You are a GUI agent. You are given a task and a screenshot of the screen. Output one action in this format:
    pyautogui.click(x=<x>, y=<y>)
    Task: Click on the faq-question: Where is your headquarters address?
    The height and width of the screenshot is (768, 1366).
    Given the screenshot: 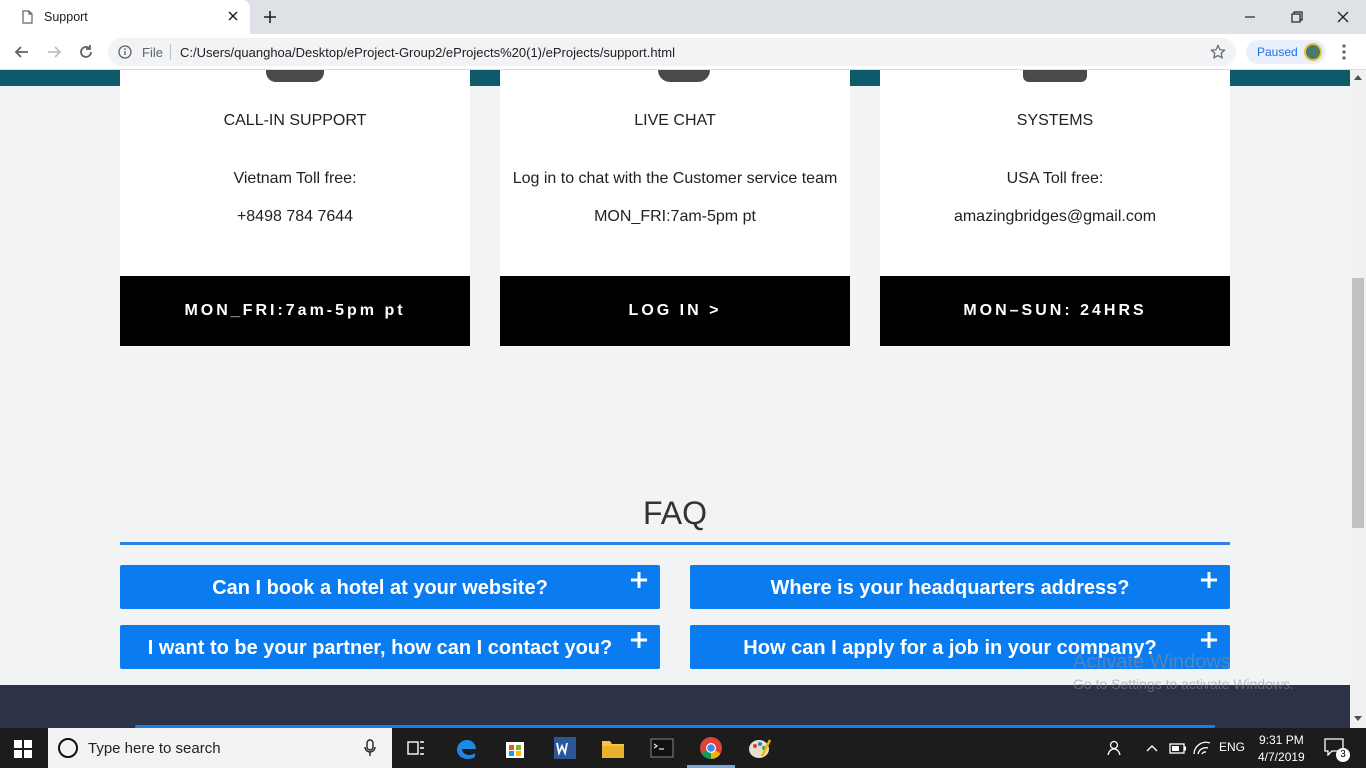 What is the action you would take?
    pyautogui.click(x=950, y=588)
    